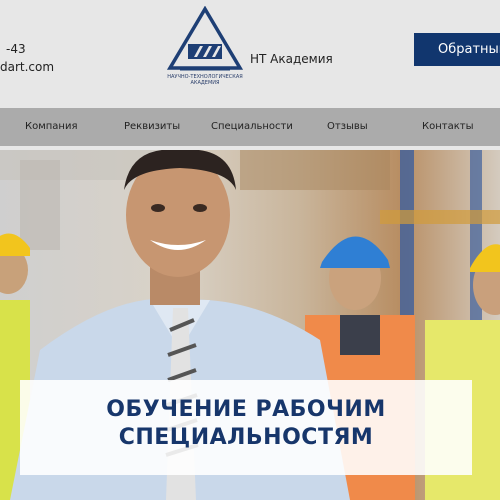 Image resolution: width=500 pixels, height=500 pixels. What do you see at coordinates (347, 127) in the screenshot?
I see `nav-item-reviews: Отзывы` at bounding box center [347, 127].